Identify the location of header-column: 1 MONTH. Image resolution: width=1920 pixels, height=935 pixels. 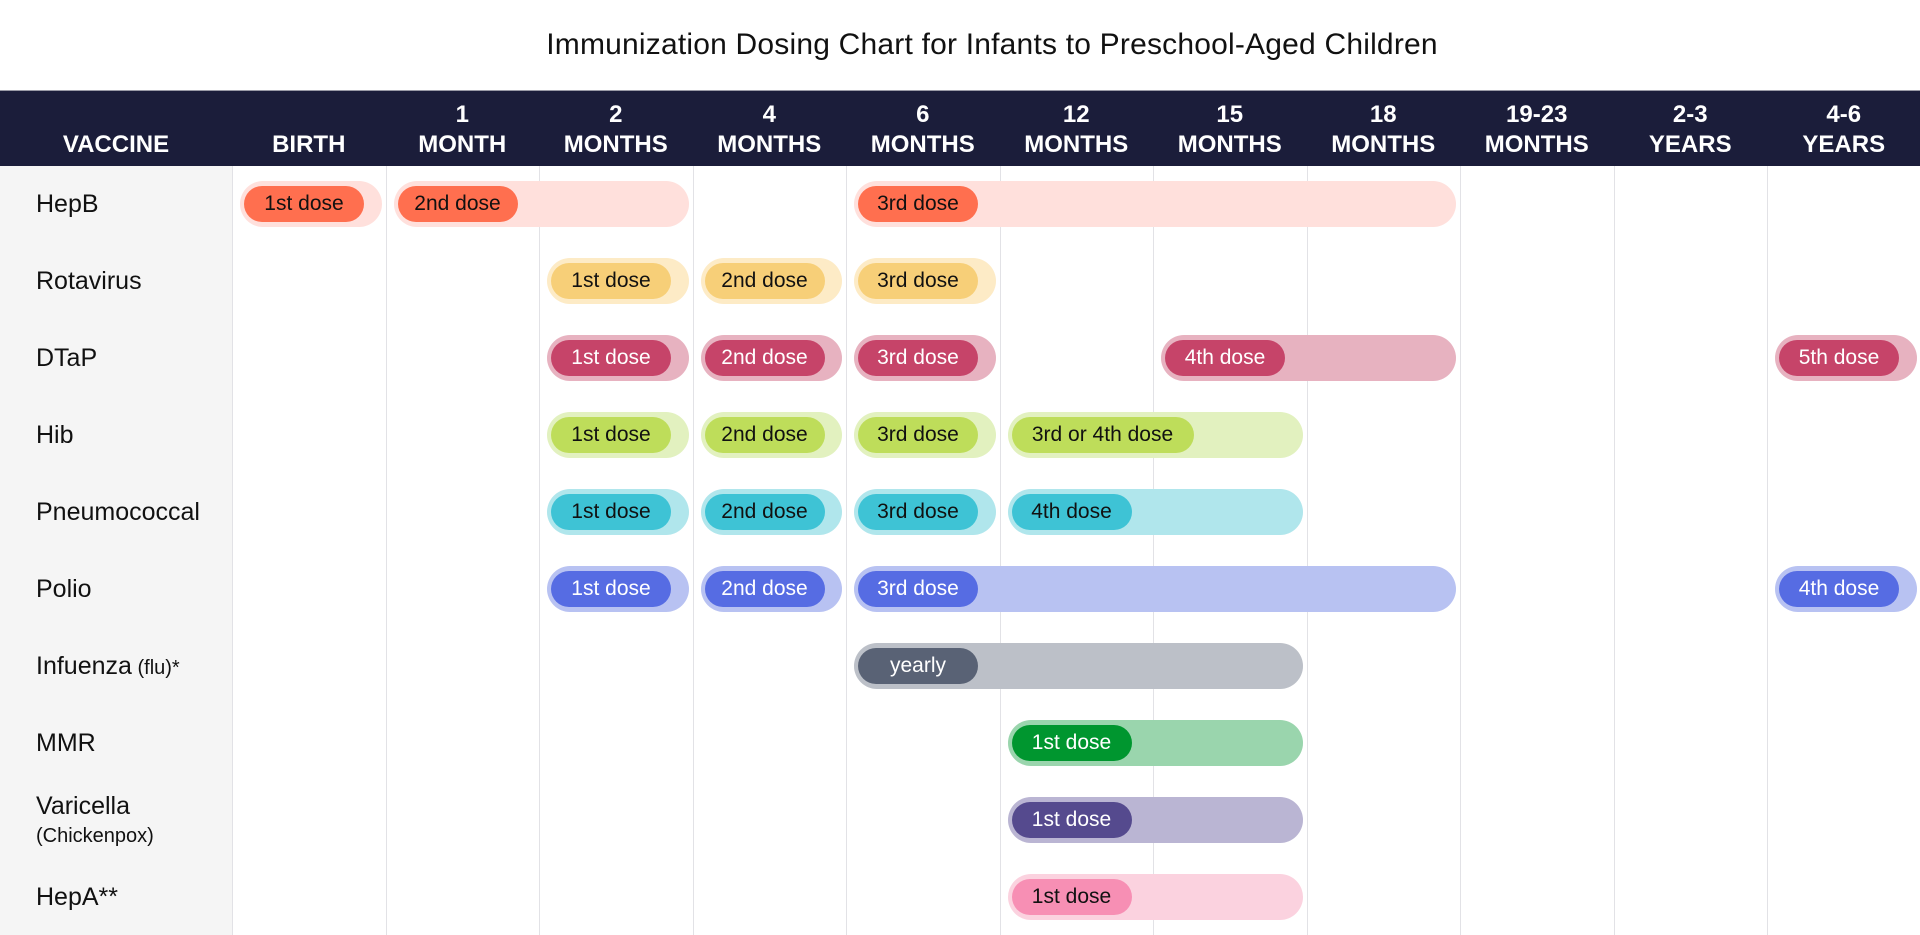
(463, 128).